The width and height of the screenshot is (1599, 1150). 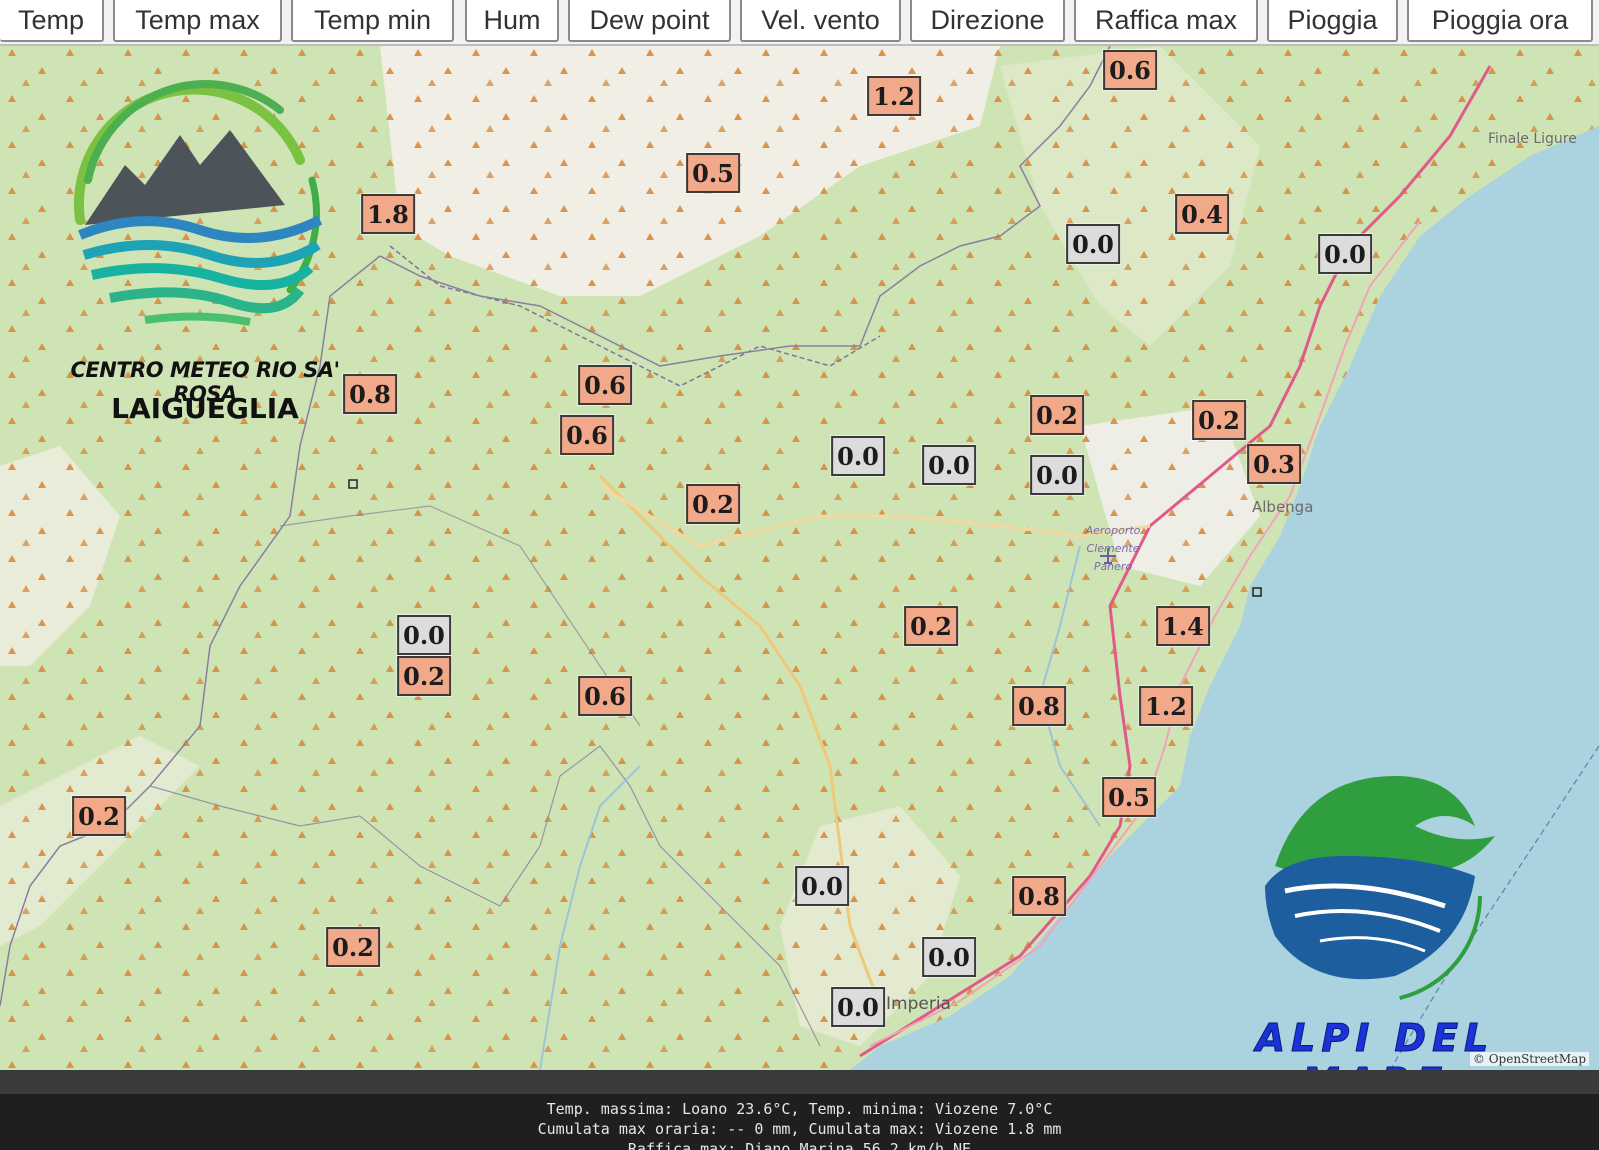 I want to click on mountain-wave-logo-icon, so click(x=198, y=203).